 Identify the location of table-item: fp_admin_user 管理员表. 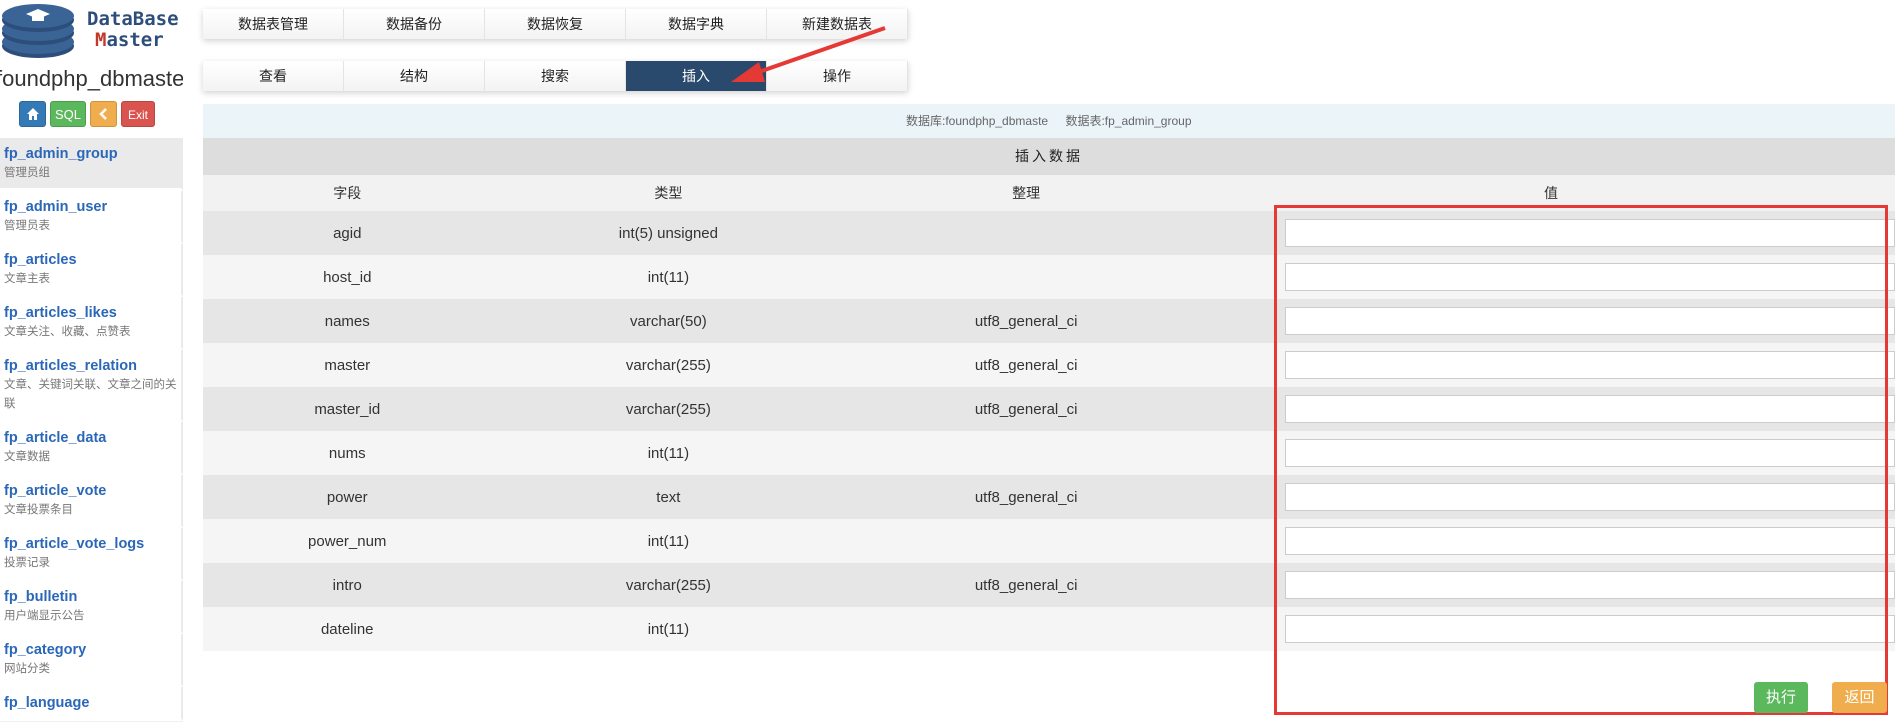
(91, 217).